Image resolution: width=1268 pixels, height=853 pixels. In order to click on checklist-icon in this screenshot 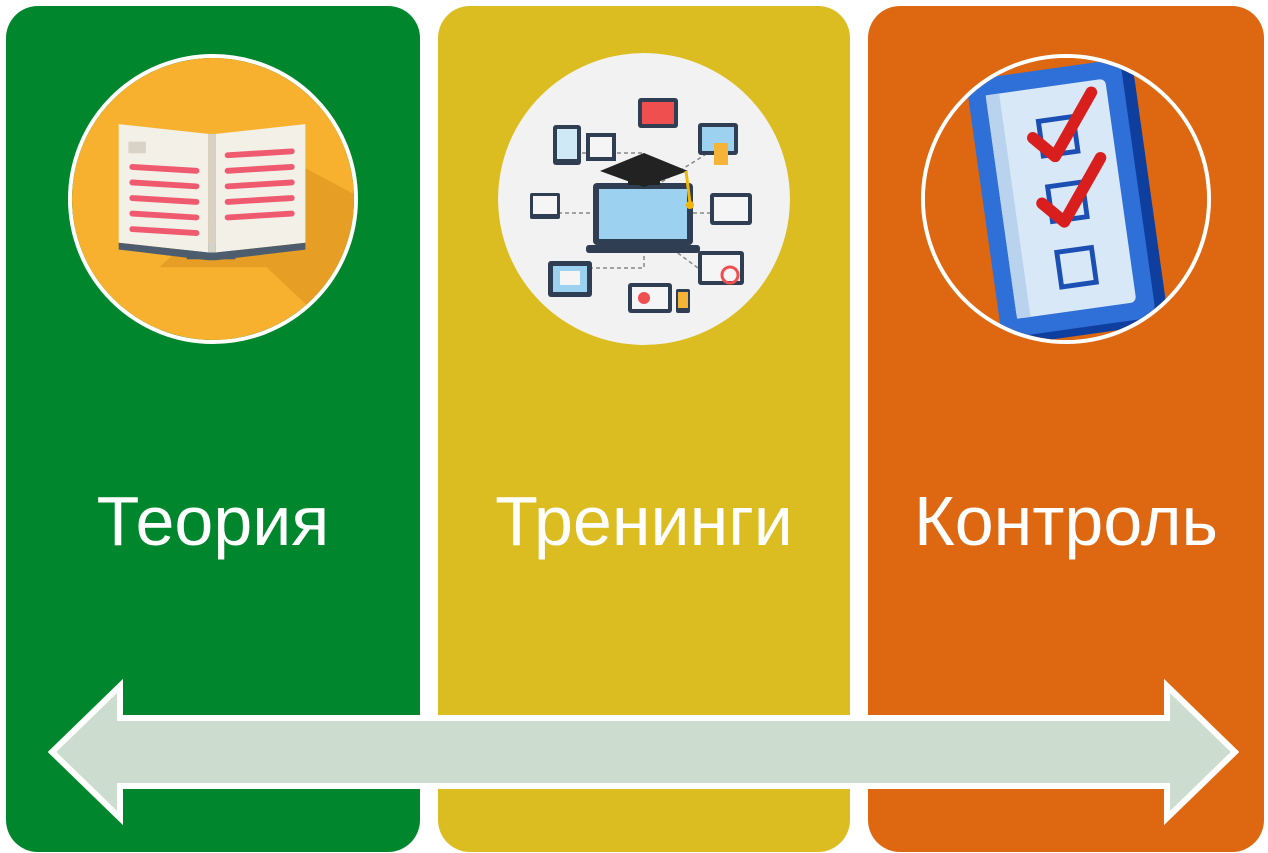, I will do `click(1066, 199)`.